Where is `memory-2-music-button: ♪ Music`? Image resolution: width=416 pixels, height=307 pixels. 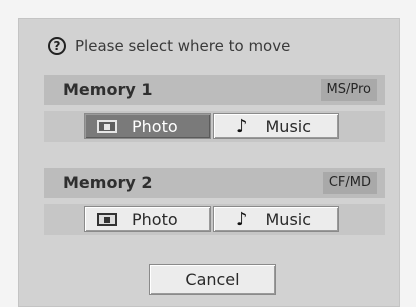 memory-2-music-button: ♪ Music is located at coordinates (276, 219).